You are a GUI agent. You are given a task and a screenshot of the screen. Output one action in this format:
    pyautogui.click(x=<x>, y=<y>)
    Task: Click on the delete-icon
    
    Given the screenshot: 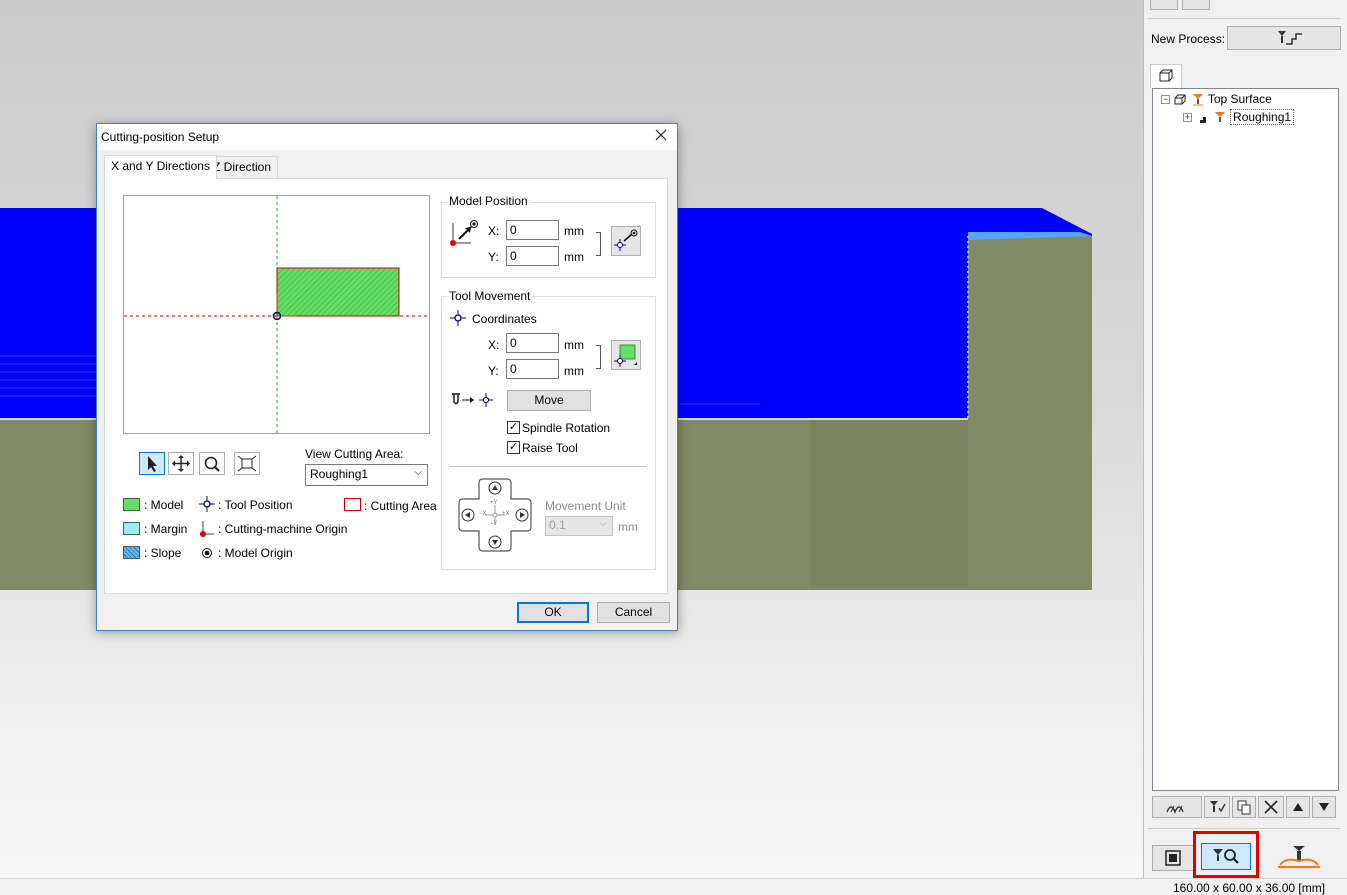 What is the action you would take?
    pyautogui.click(x=1271, y=807)
    